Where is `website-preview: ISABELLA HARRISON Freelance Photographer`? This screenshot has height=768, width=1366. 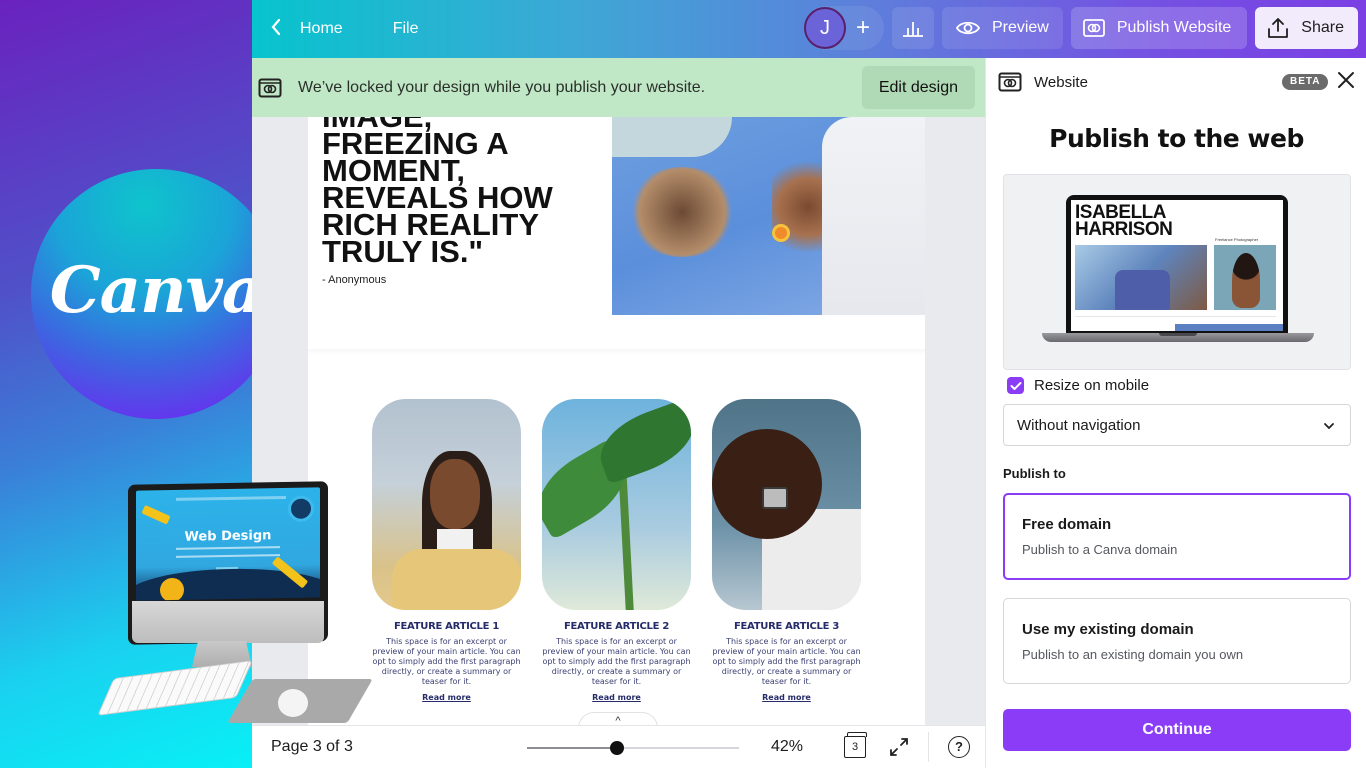 website-preview: ISABELLA HARRISON Freelance Photographer is located at coordinates (1177, 272).